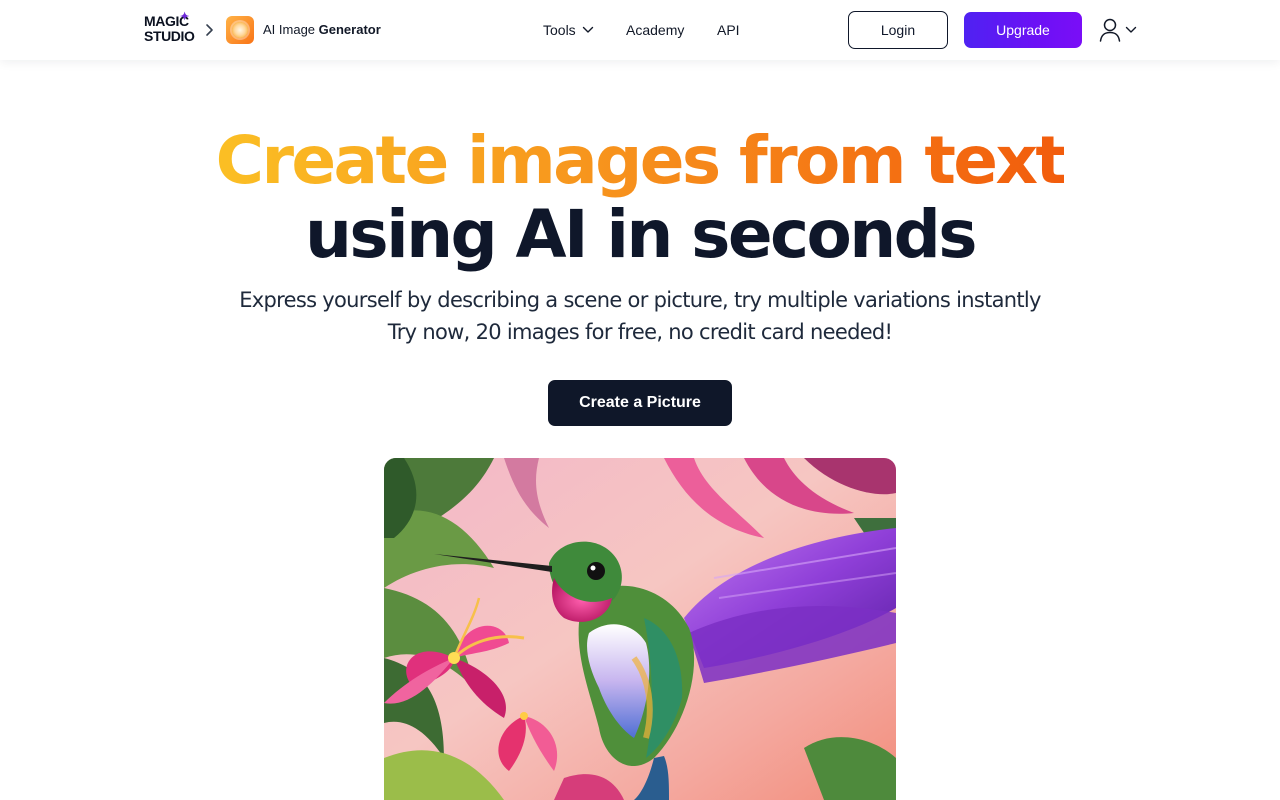  Describe the element at coordinates (655, 30) in the screenshot. I see `nav-academy: Academy` at that location.